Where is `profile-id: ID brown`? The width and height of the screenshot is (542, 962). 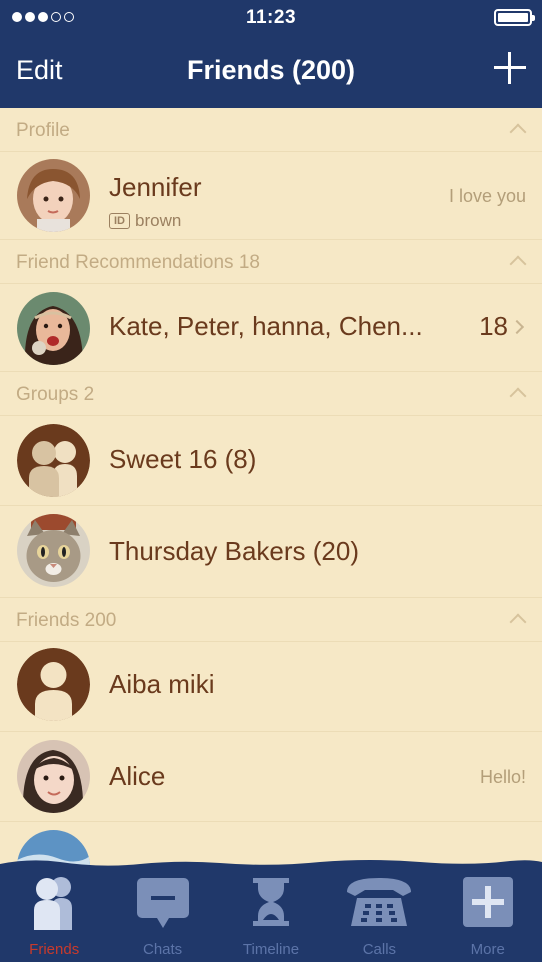
profile-id: ID brown is located at coordinates (145, 221).